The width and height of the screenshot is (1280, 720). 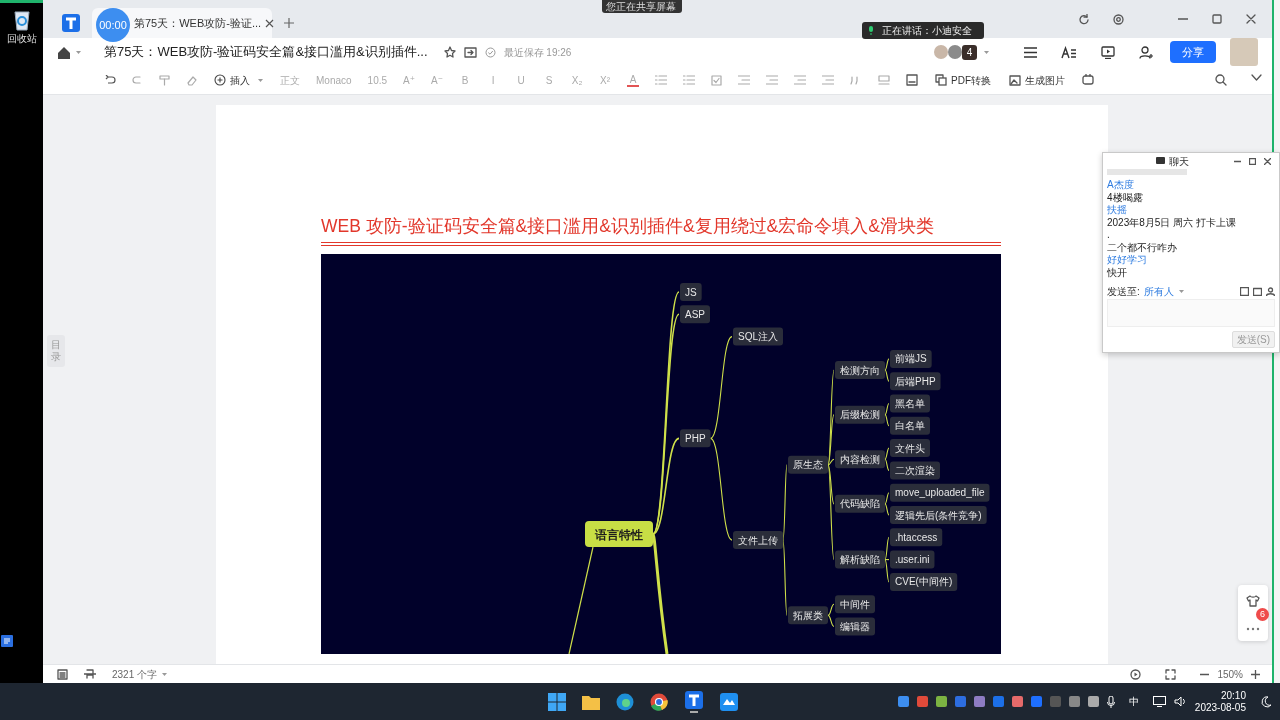 I want to click on share-button: 分享, so click(x=1193, y=52).